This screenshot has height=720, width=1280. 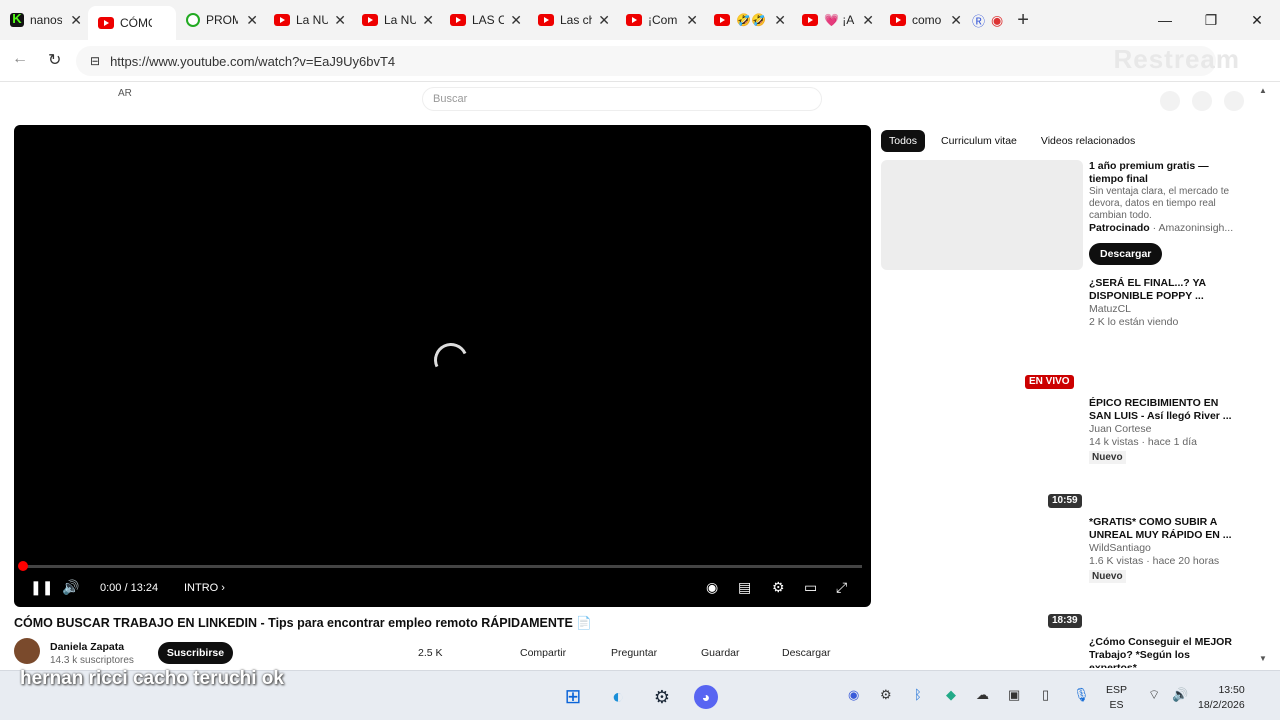 I want to click on duration-badge: 10:59, so click(x=1065, y=501).